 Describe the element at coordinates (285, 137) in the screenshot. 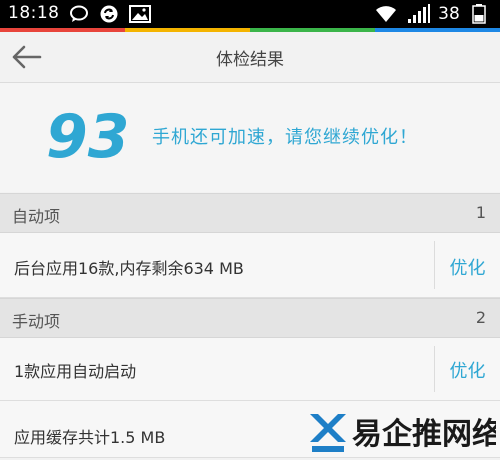

I see `score-message: 手机还可加速，请您继续优化！` at that location.